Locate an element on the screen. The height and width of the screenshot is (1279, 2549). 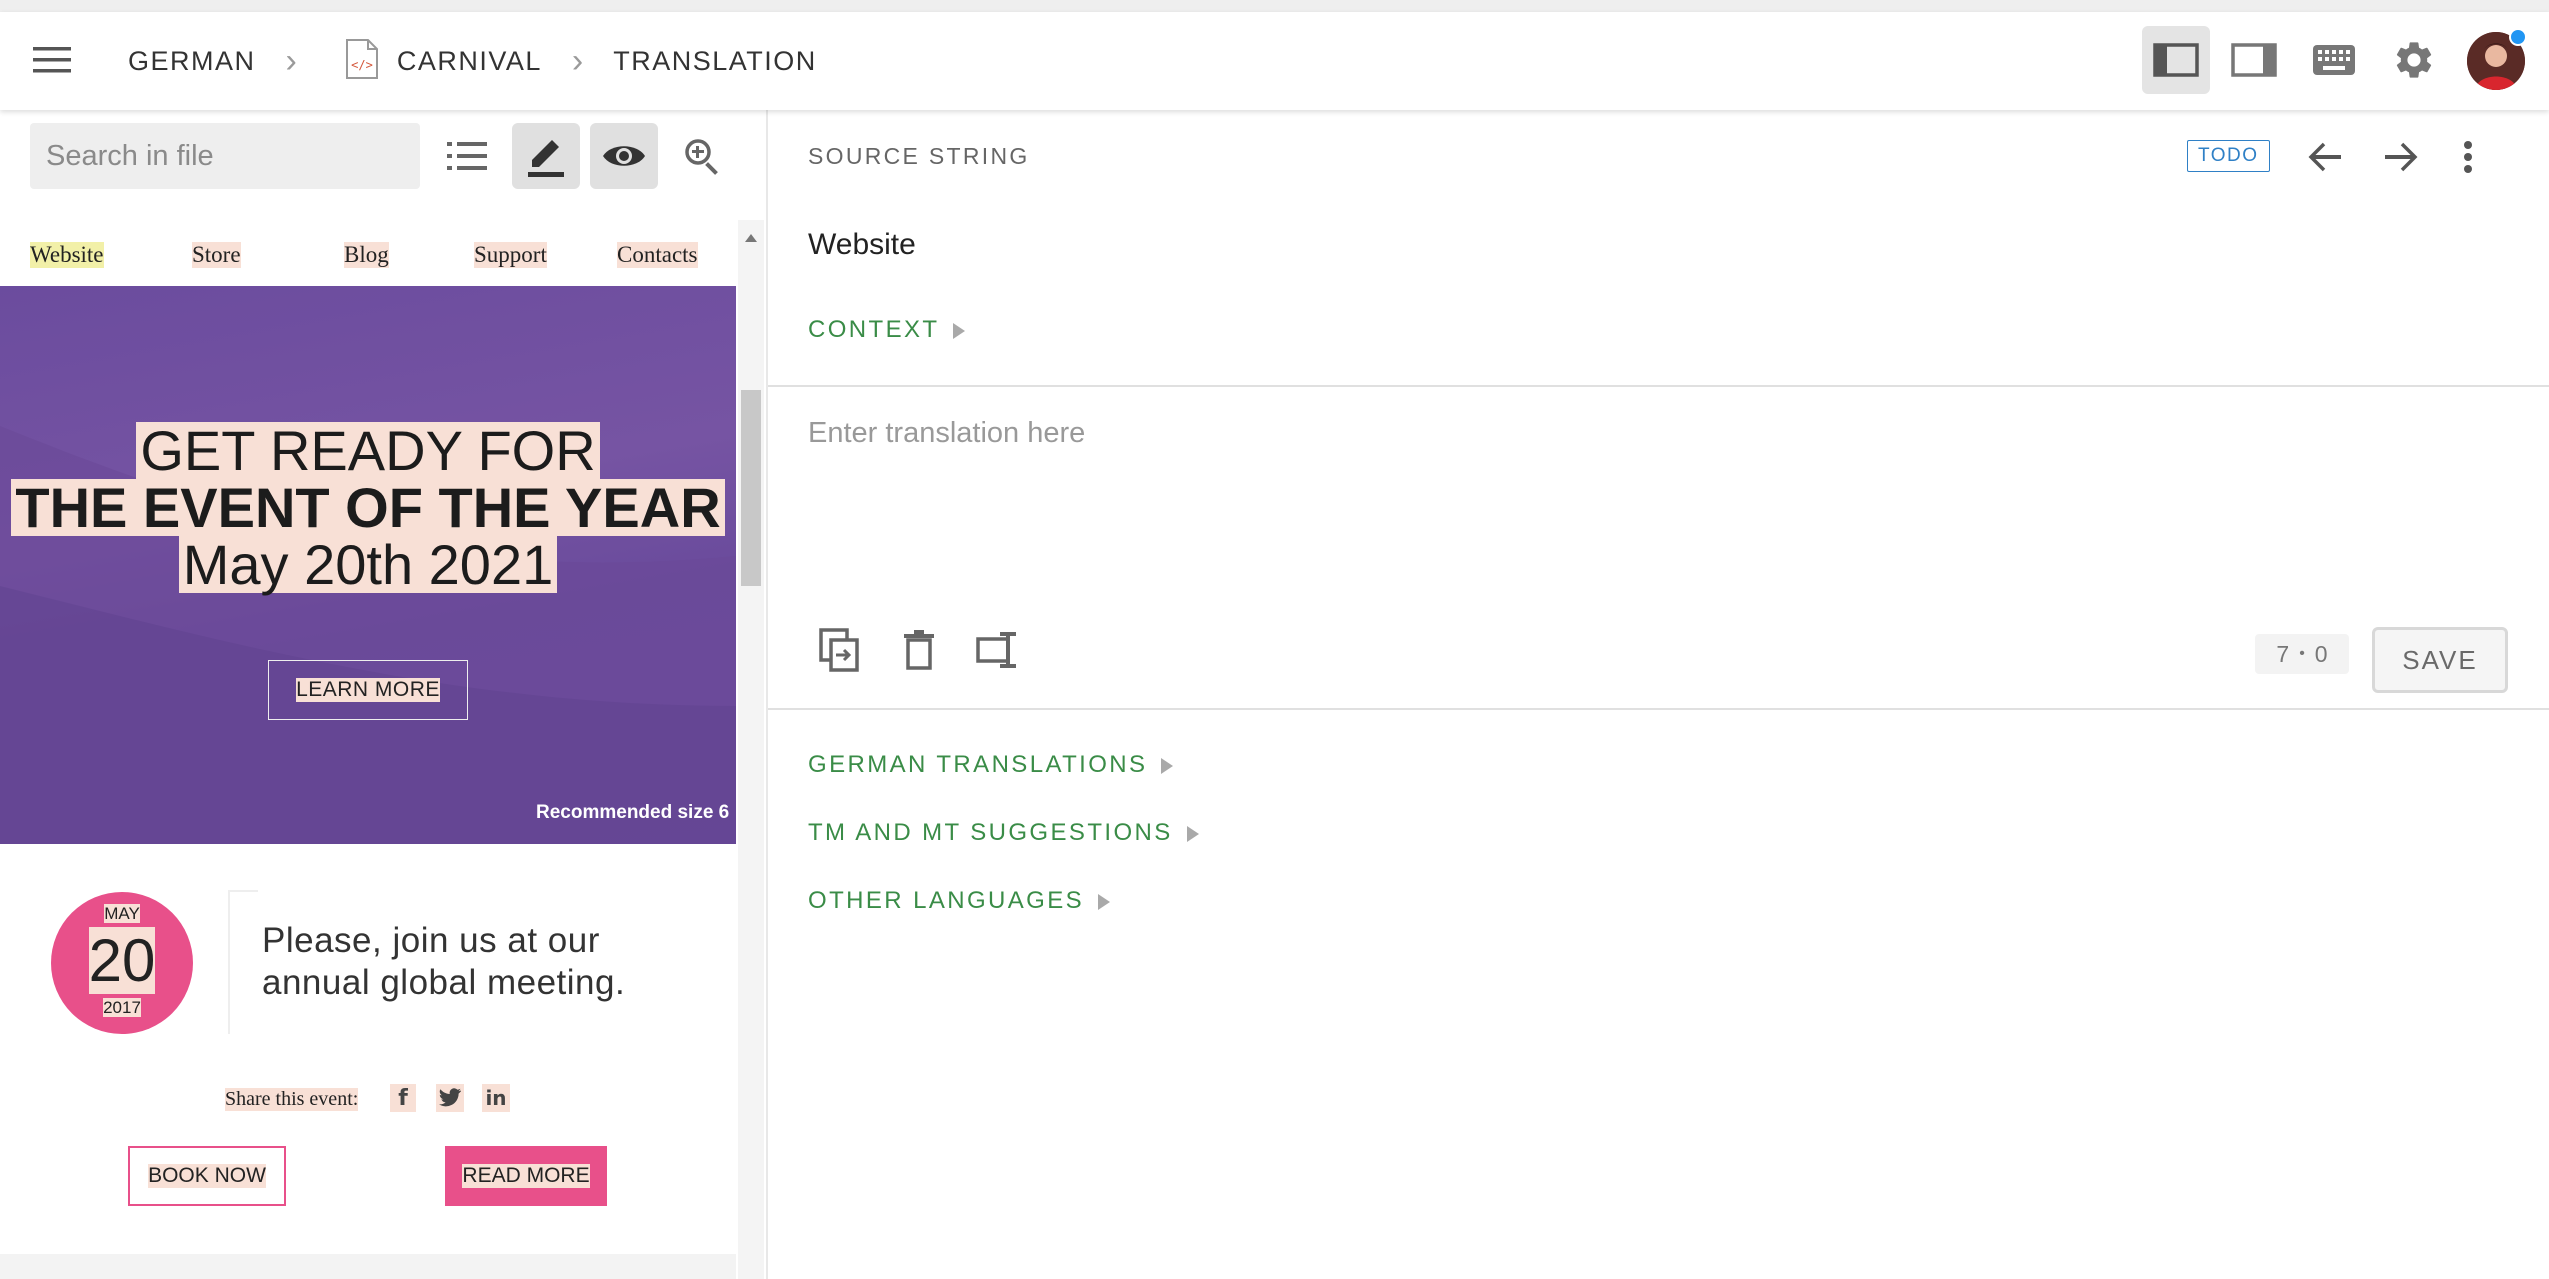
tm-mt-suggestions-label: TM AND MT SUGGESTIONS is located at coordinates (990, 832).